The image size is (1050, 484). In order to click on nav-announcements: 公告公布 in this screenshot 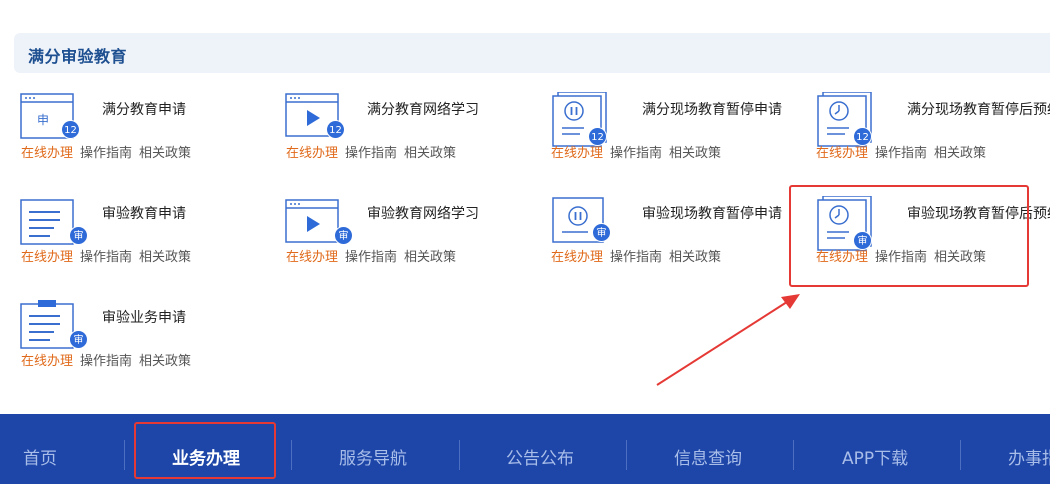, I will do `click(540, 456)`.